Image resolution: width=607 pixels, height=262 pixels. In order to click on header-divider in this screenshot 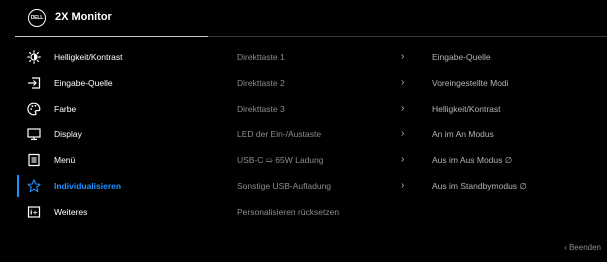, I will do `click(111, 36)`.